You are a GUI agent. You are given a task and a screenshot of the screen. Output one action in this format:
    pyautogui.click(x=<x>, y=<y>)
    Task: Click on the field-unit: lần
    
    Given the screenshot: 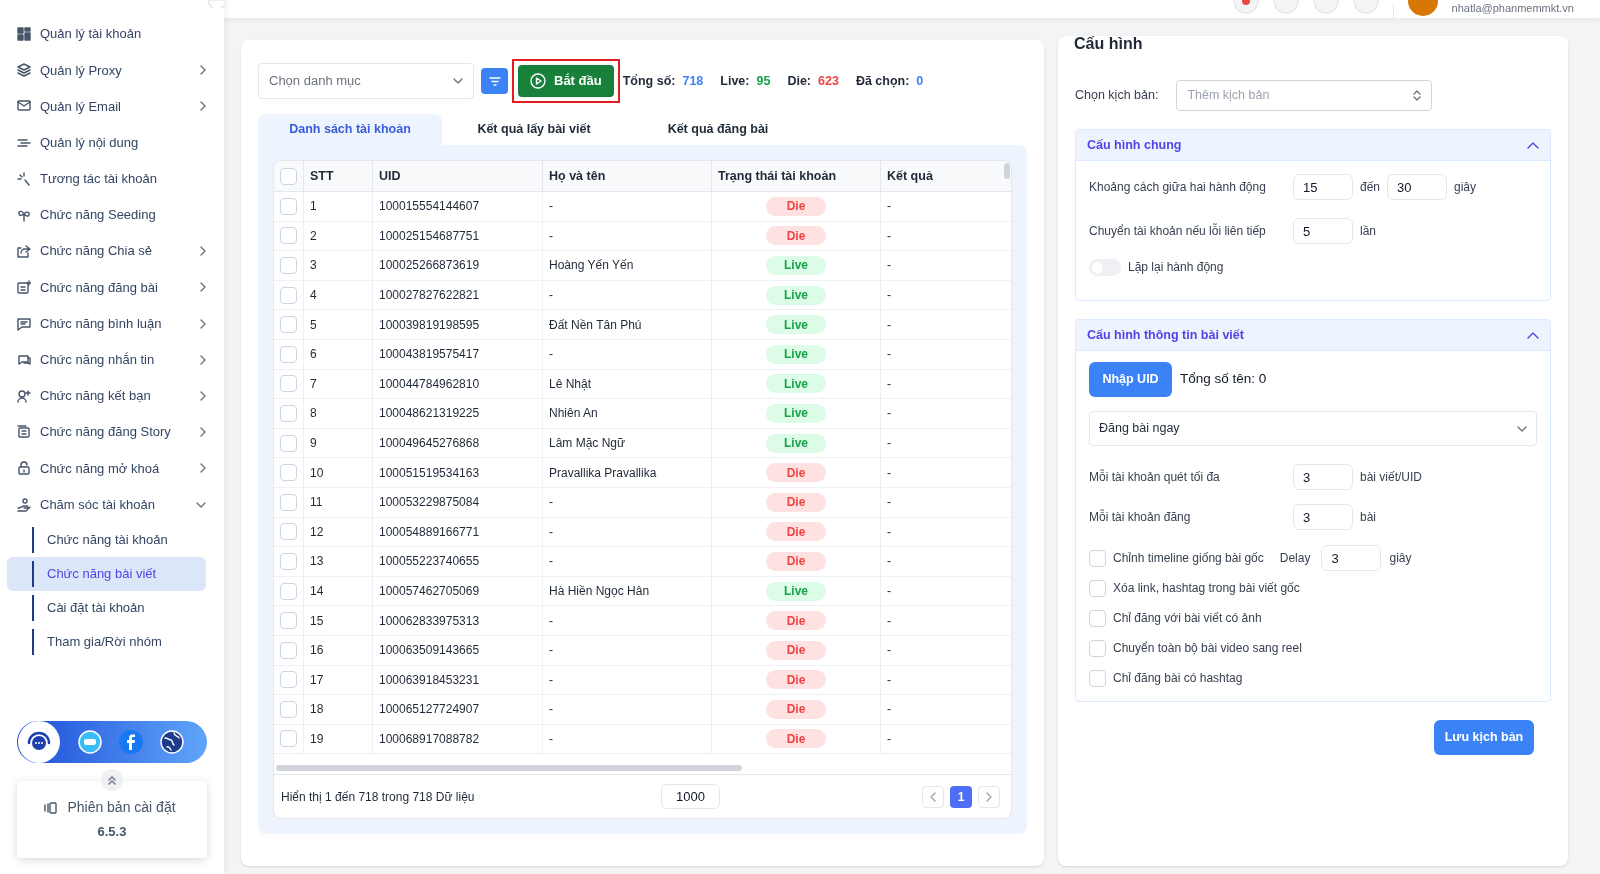 What is the action you would take?
    pyautogui.click(x=1368, y=231)
    